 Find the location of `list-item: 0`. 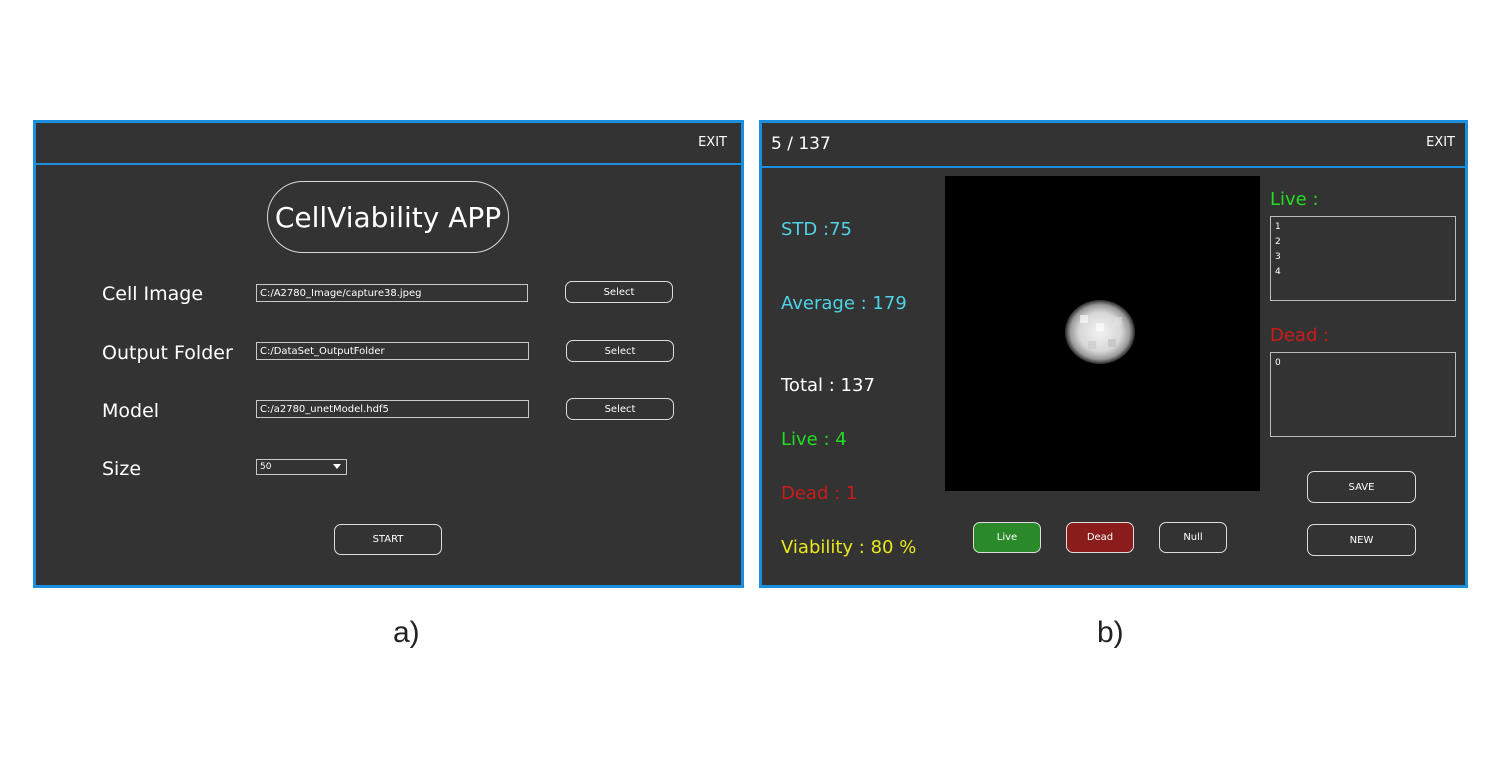

list-item: 0 is located at coordinates (1363, 363).